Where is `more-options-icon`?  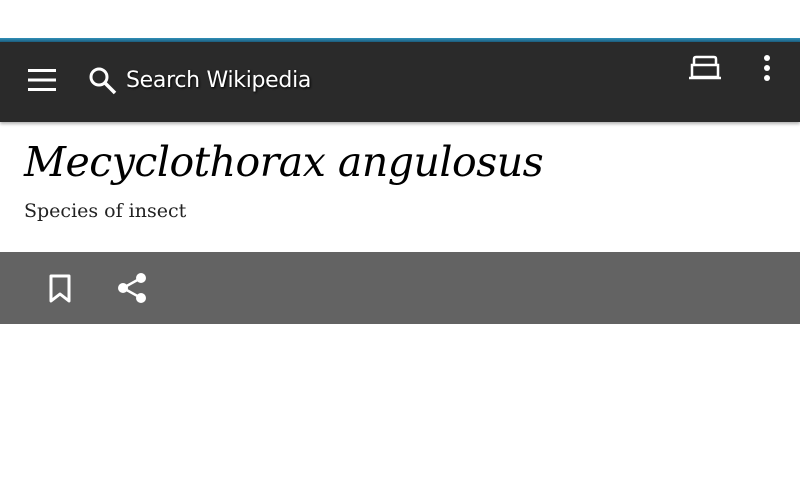 more-options-icon is located at coordinates (767, 68).